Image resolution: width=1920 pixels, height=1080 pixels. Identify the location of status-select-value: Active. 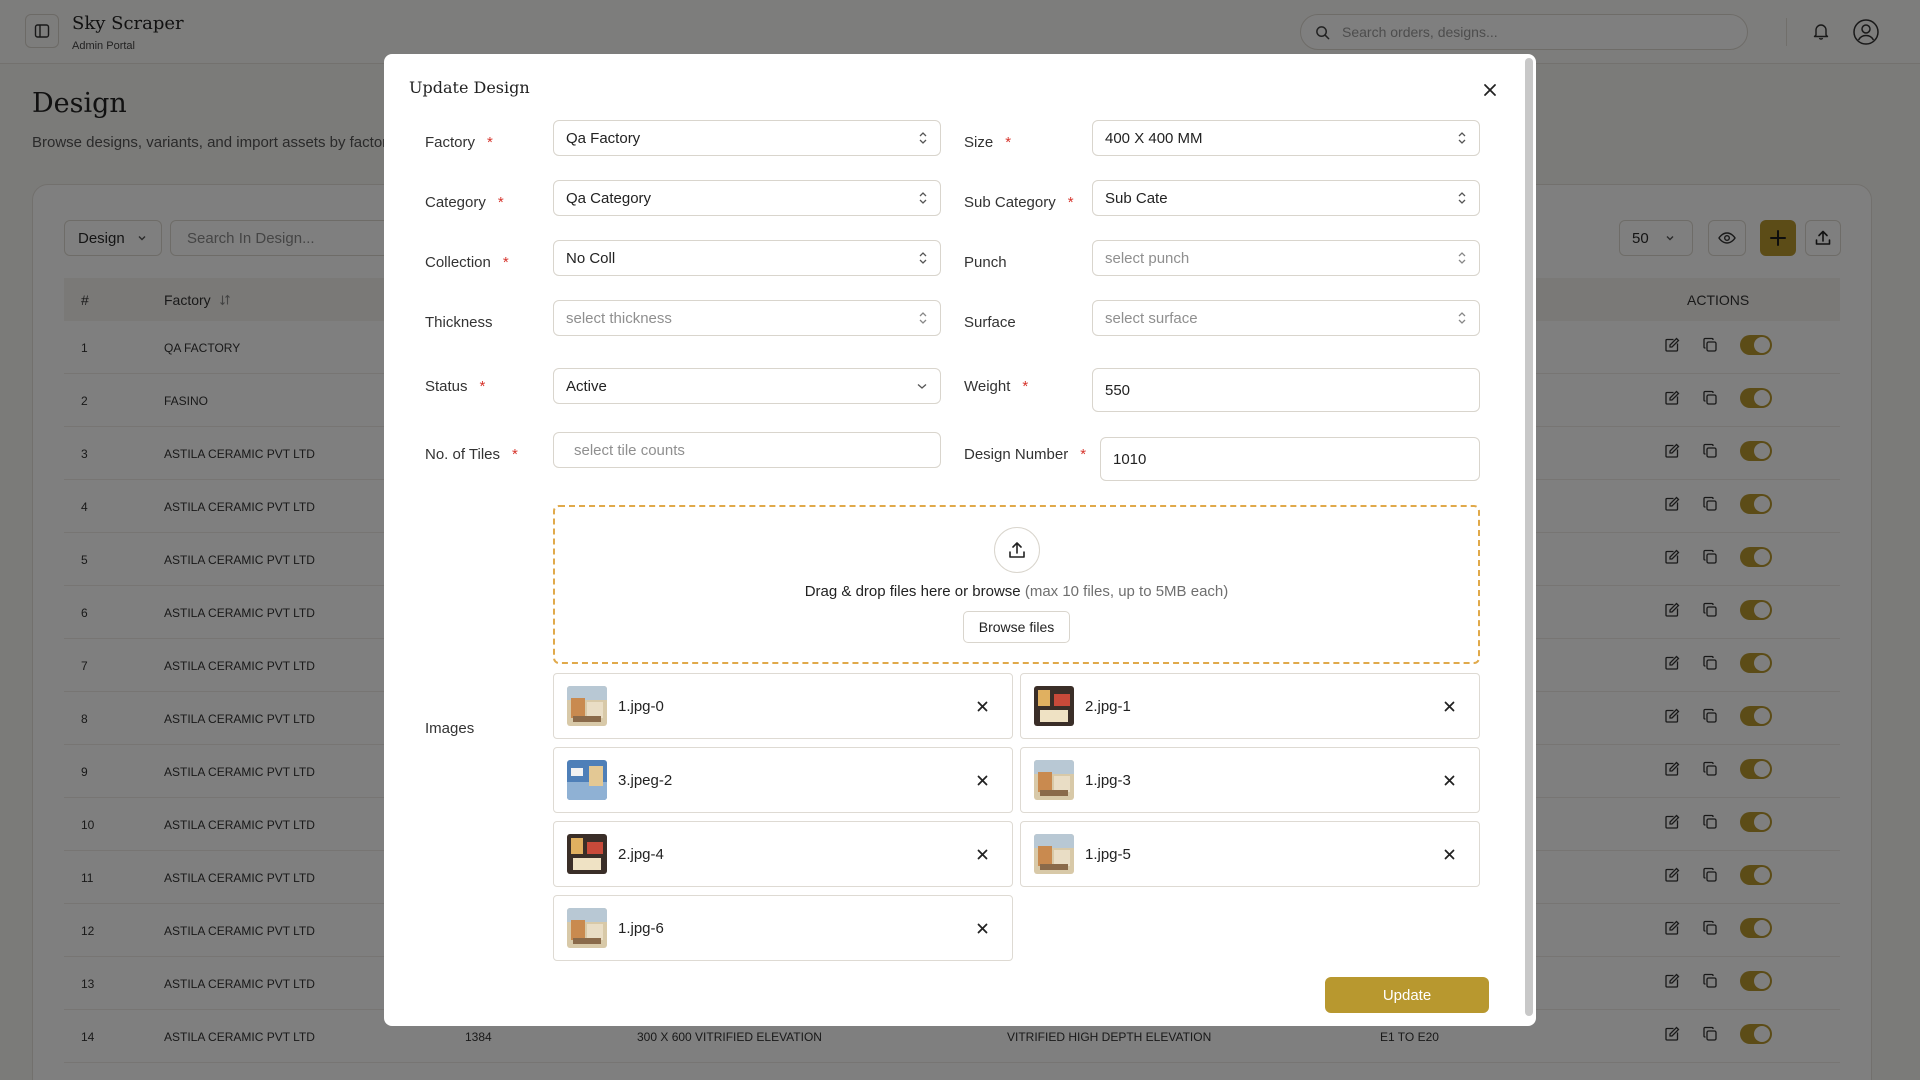
(586, 386).